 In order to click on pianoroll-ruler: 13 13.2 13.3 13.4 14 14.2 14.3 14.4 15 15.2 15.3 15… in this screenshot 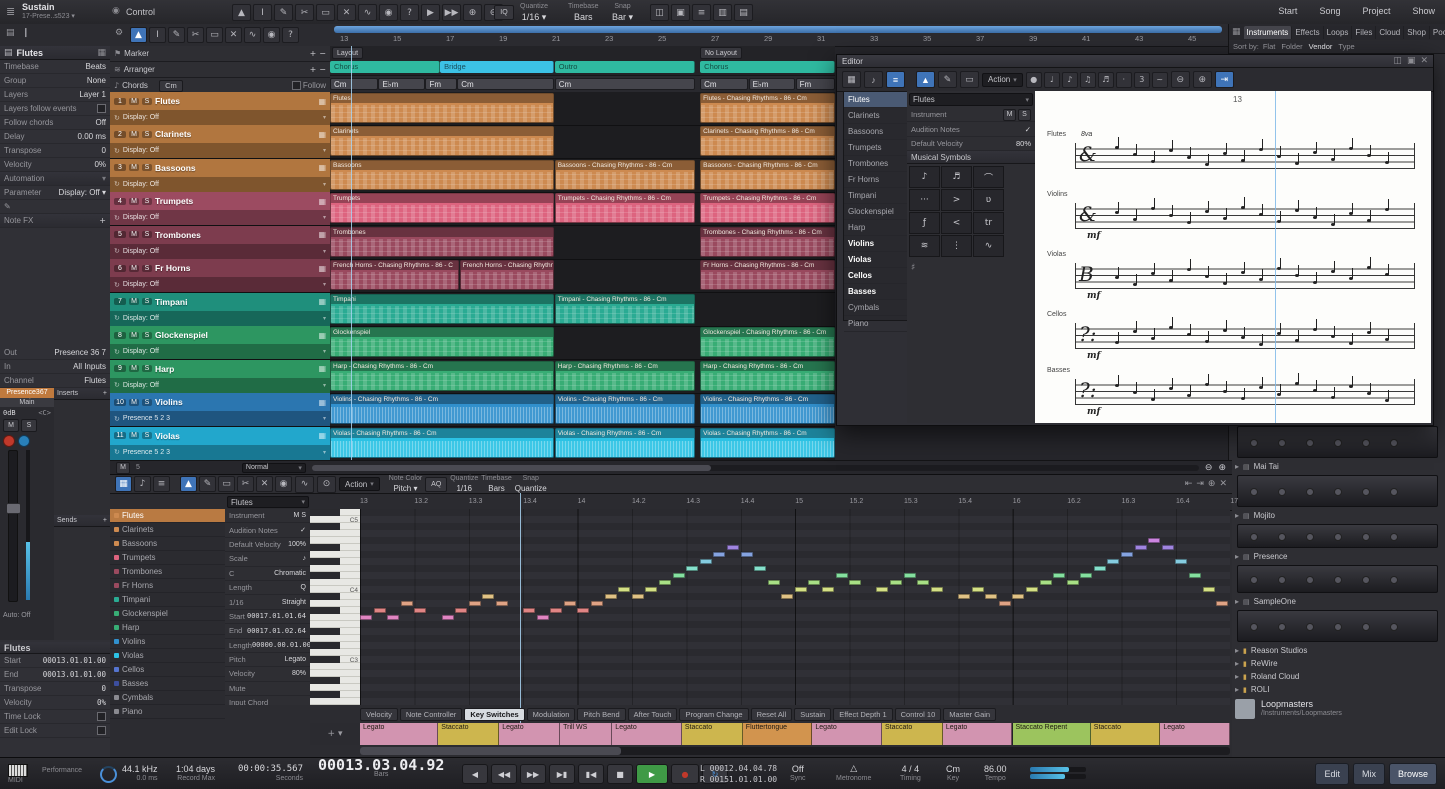, I will do `click(799, 503)`.